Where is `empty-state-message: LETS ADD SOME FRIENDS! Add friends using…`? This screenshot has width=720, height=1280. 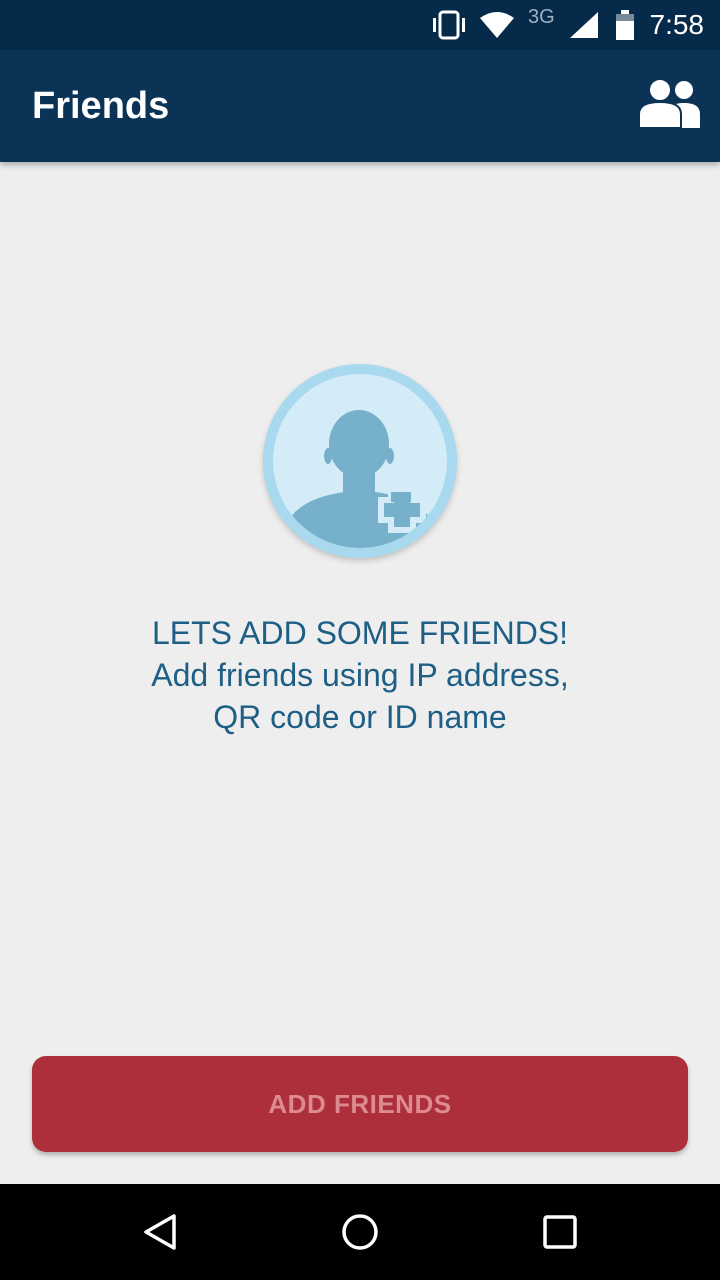
empty-state-message: LETS ADD SOME FRIENDS! Add friends using… is located at coordinates (360, 675).